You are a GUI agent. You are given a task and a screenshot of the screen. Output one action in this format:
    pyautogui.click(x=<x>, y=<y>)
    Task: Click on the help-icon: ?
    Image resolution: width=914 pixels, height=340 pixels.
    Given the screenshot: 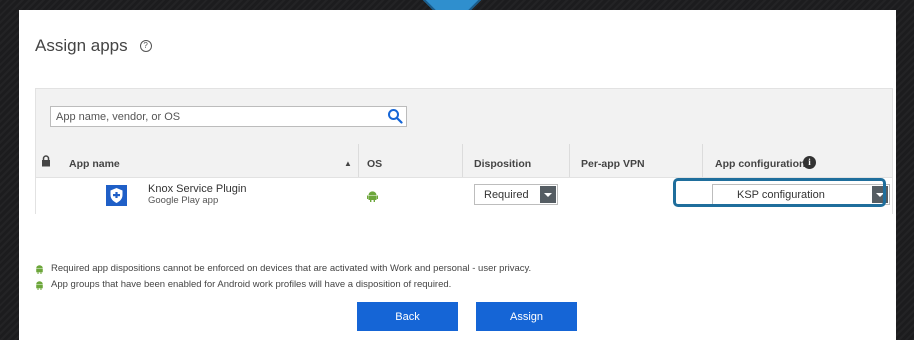 What is the action you would take?
    pyautogui.click(x=145, y=46)
    